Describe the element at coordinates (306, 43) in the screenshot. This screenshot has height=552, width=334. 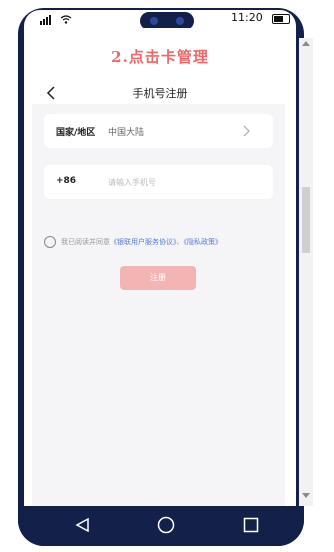
I see `scroll-up-arrow-icon` at that location.